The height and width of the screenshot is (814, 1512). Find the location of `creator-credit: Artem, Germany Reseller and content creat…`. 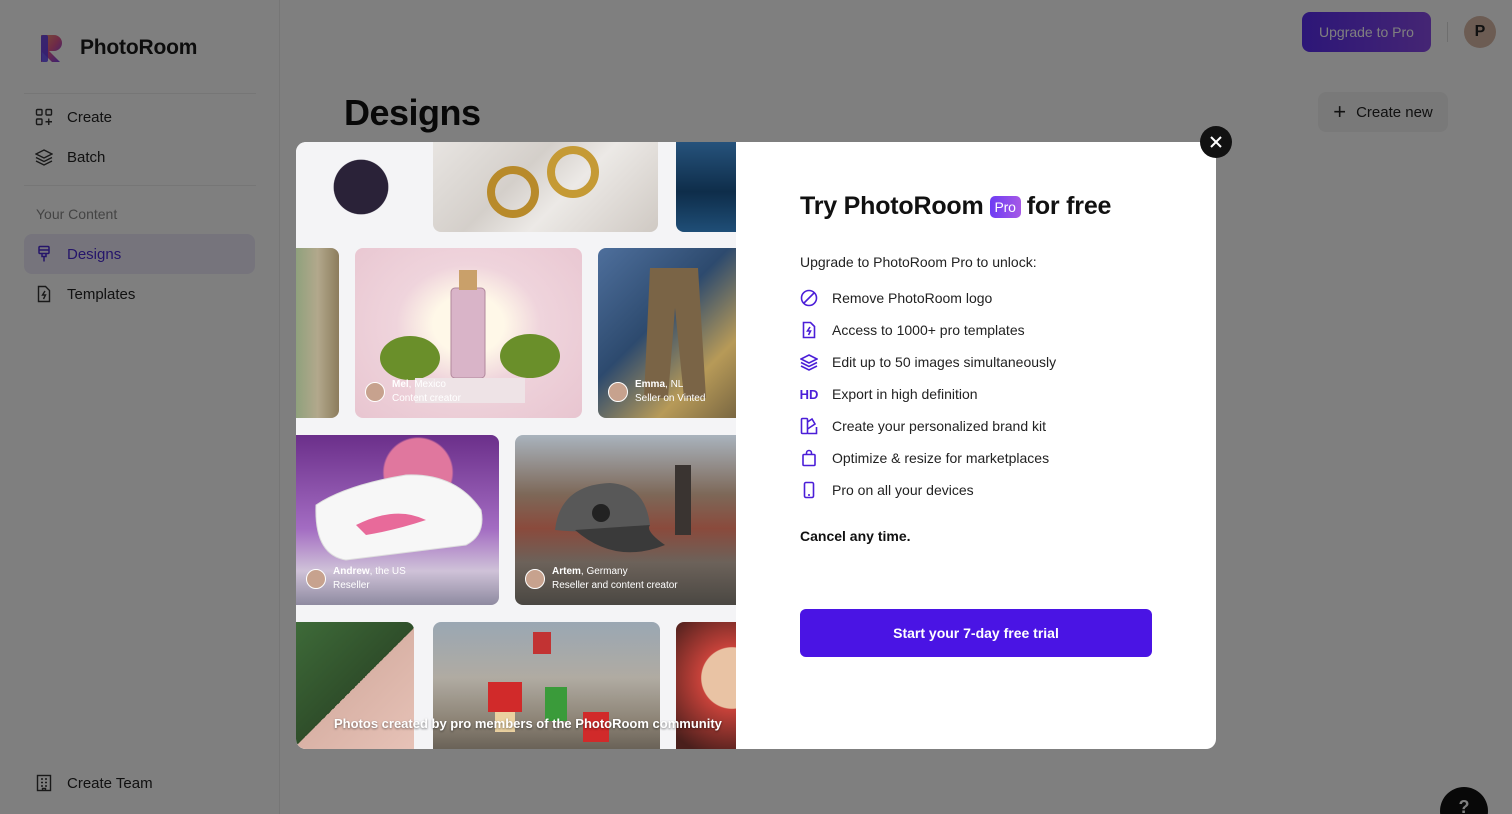

creator-credit: Artem, Germany Reseller and content creat… is located at coordinates (601, 579).